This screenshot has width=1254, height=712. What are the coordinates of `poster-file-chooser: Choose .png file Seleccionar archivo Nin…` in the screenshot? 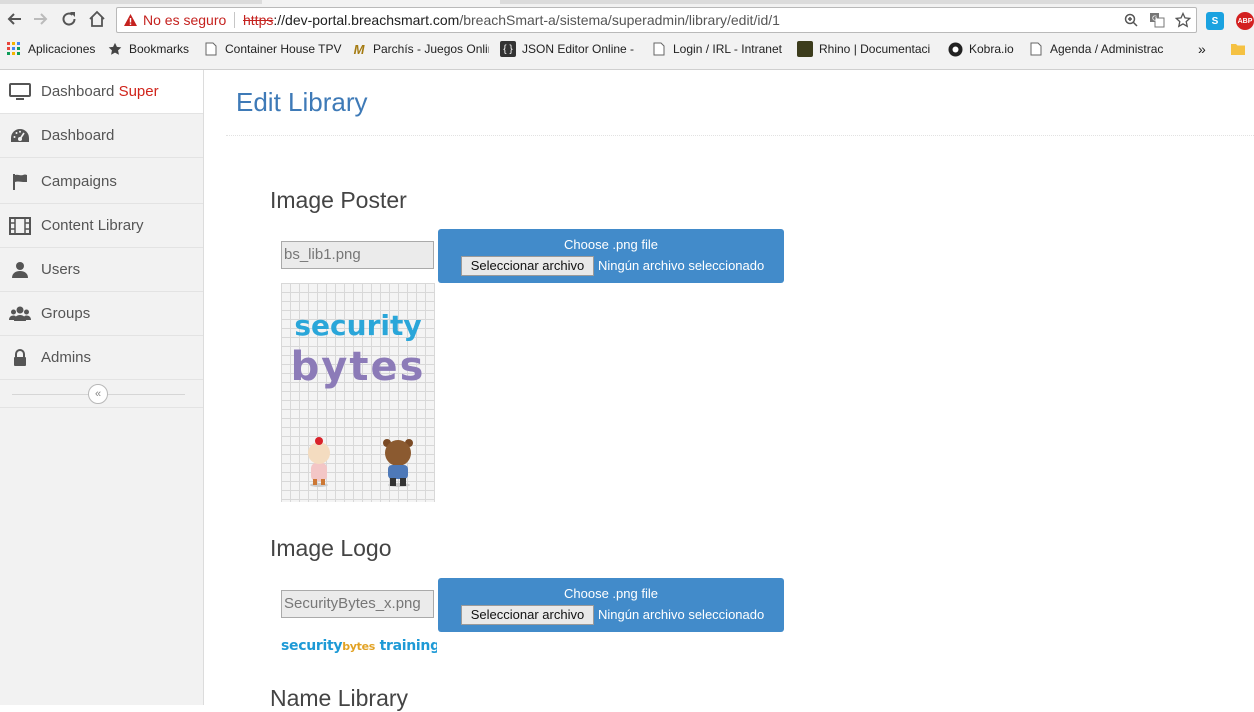 It's located at (611, 256).